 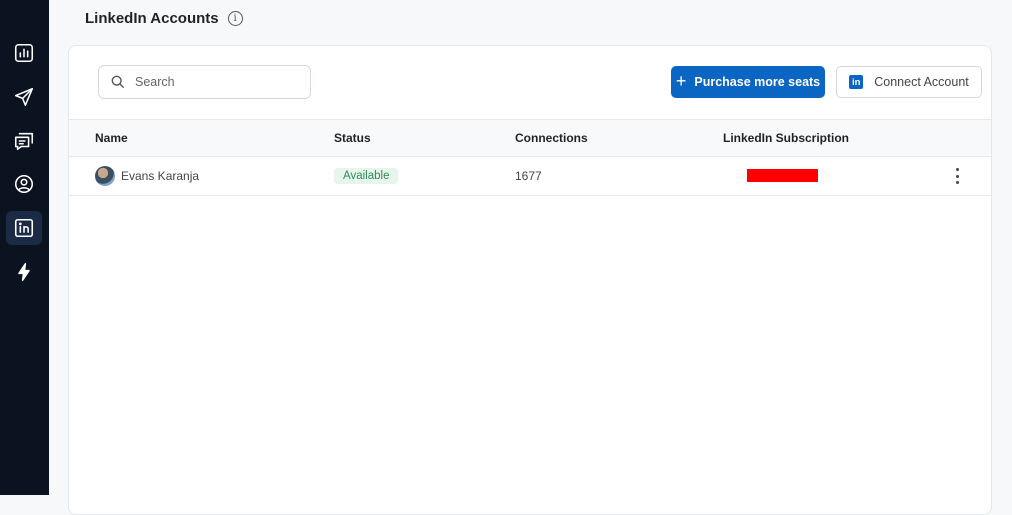 What do you see at coordinates (152, 18) in the screenshot?
I see `page-title: LinkedIn Accounts` at bounding box center [152, 18].